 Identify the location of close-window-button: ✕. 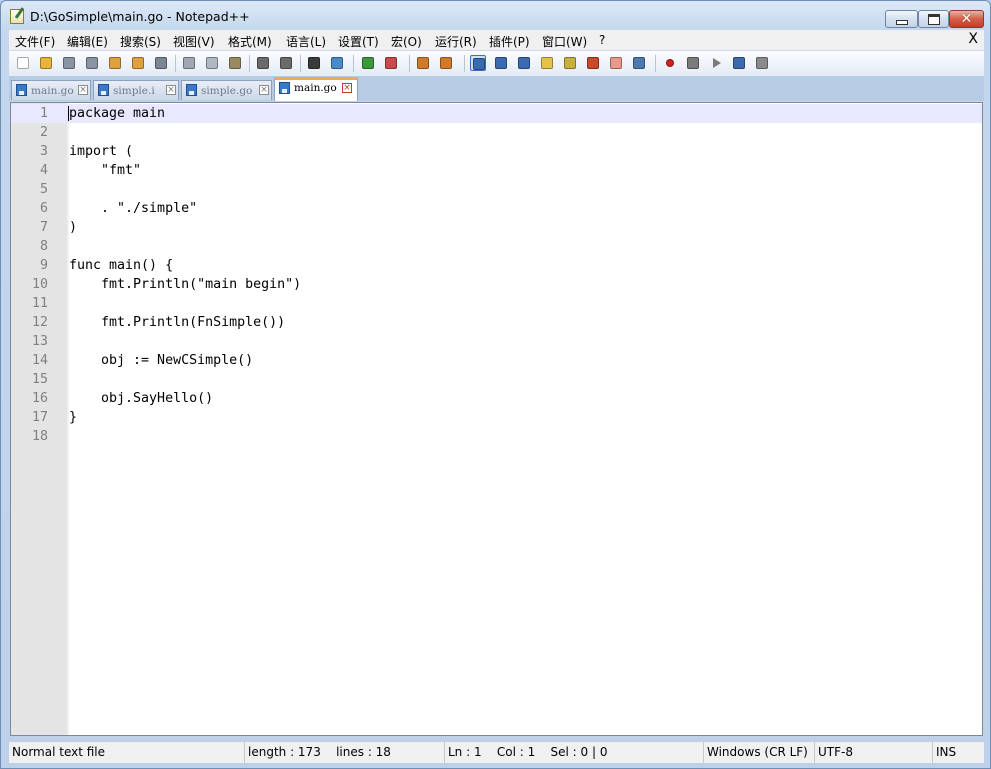
(966, 19).